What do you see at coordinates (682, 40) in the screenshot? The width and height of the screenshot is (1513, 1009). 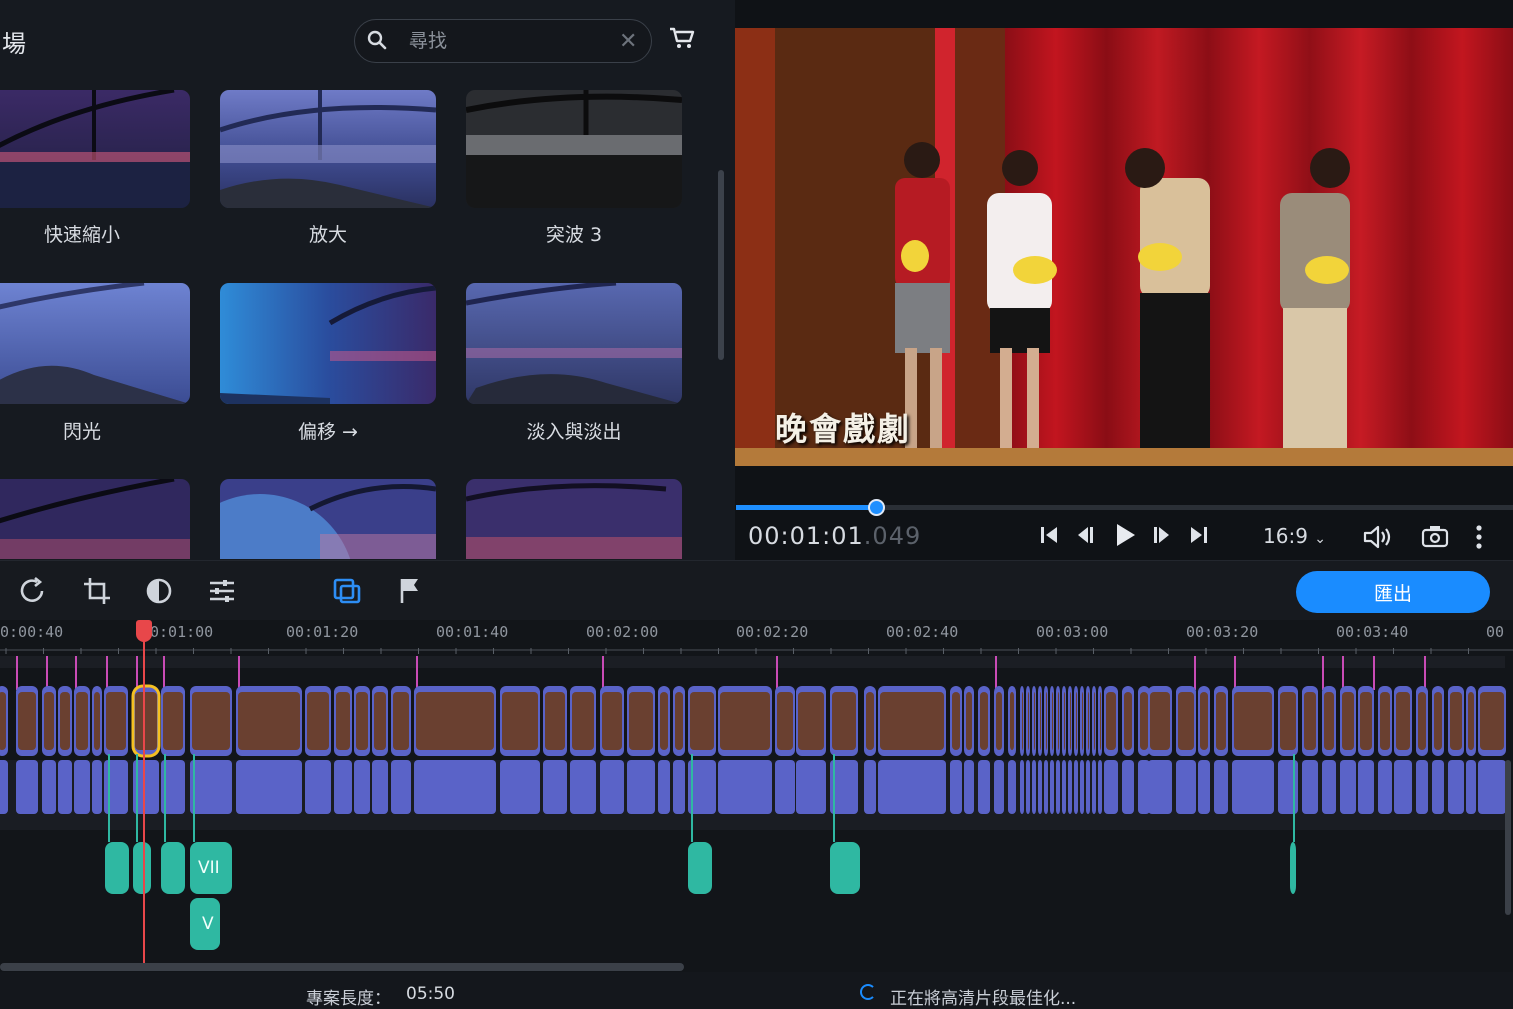 I see `cart-icon` at bounding box center [682, 40].